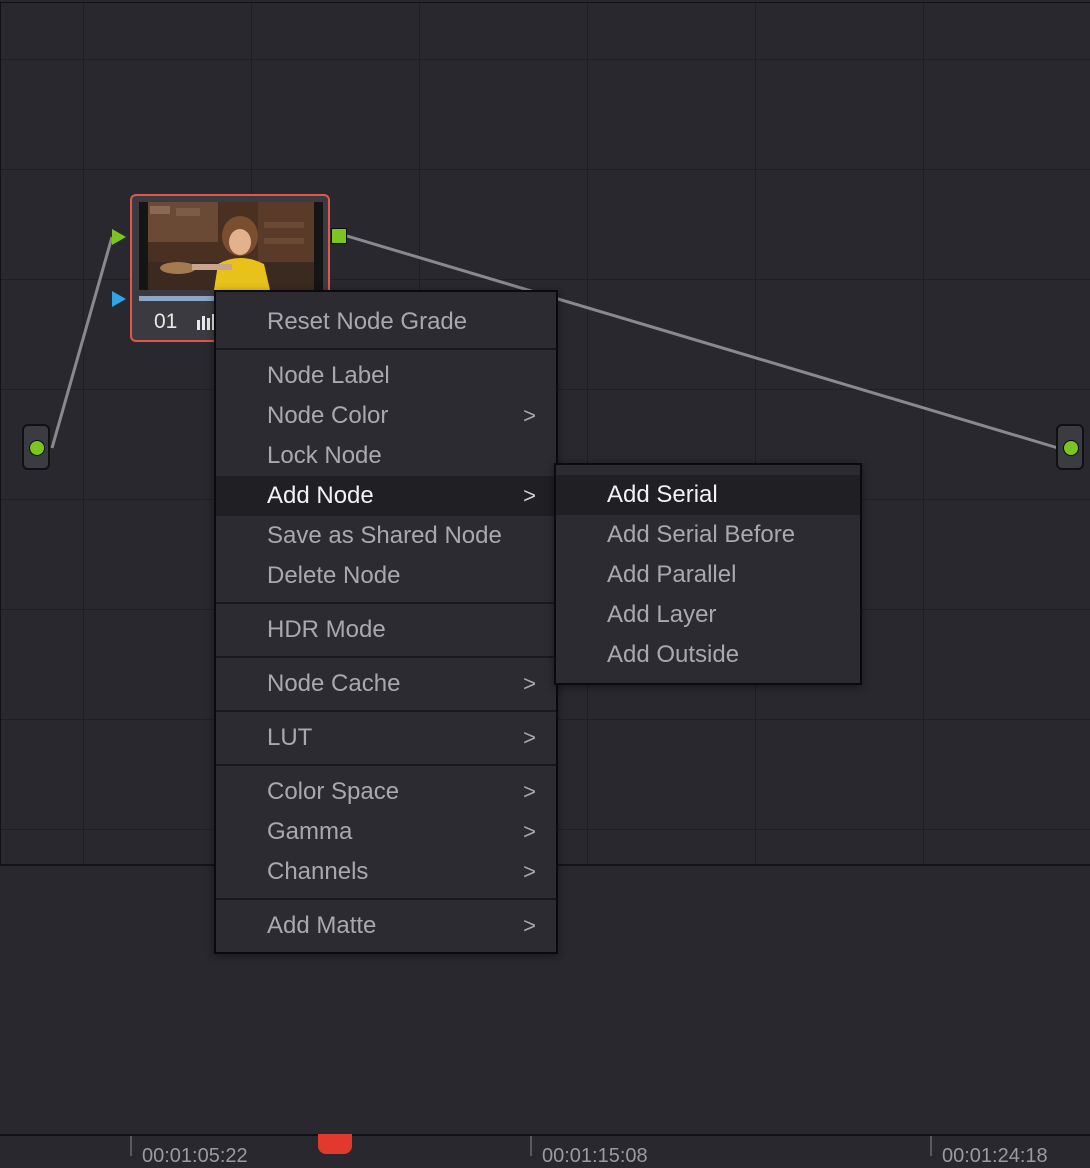 Image resolution: width=1090 pixels, height=1168 pixels. Describe the element at coordinates (386, 456) in the screenshot. I see `menu-item-lock-node: Lock Node` at that location.